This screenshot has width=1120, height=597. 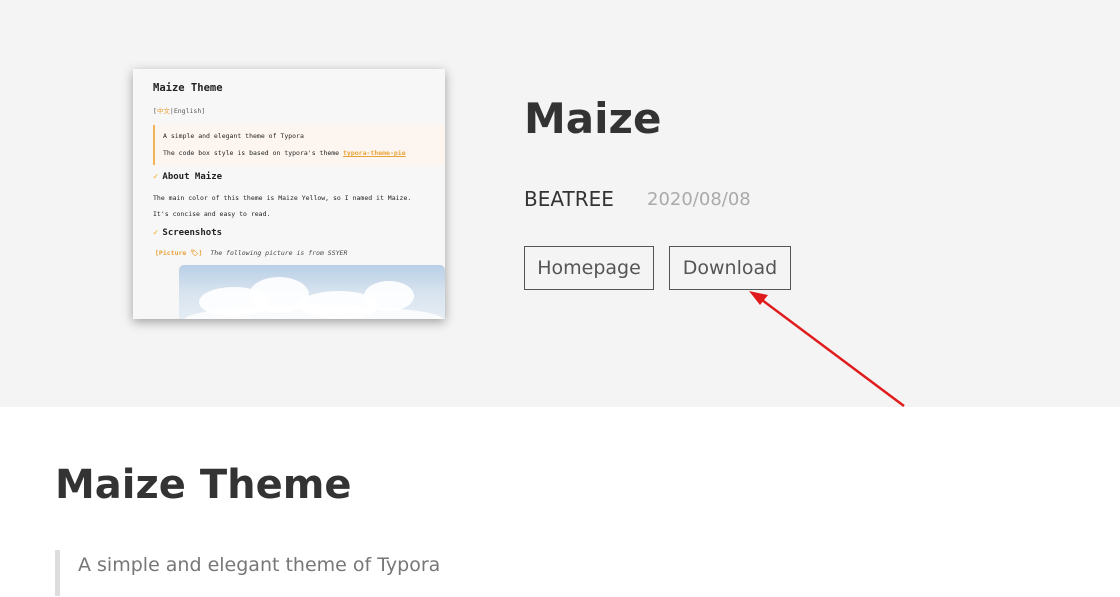 I want to click on preview-lang-close: ], so click(x=203, y=111).